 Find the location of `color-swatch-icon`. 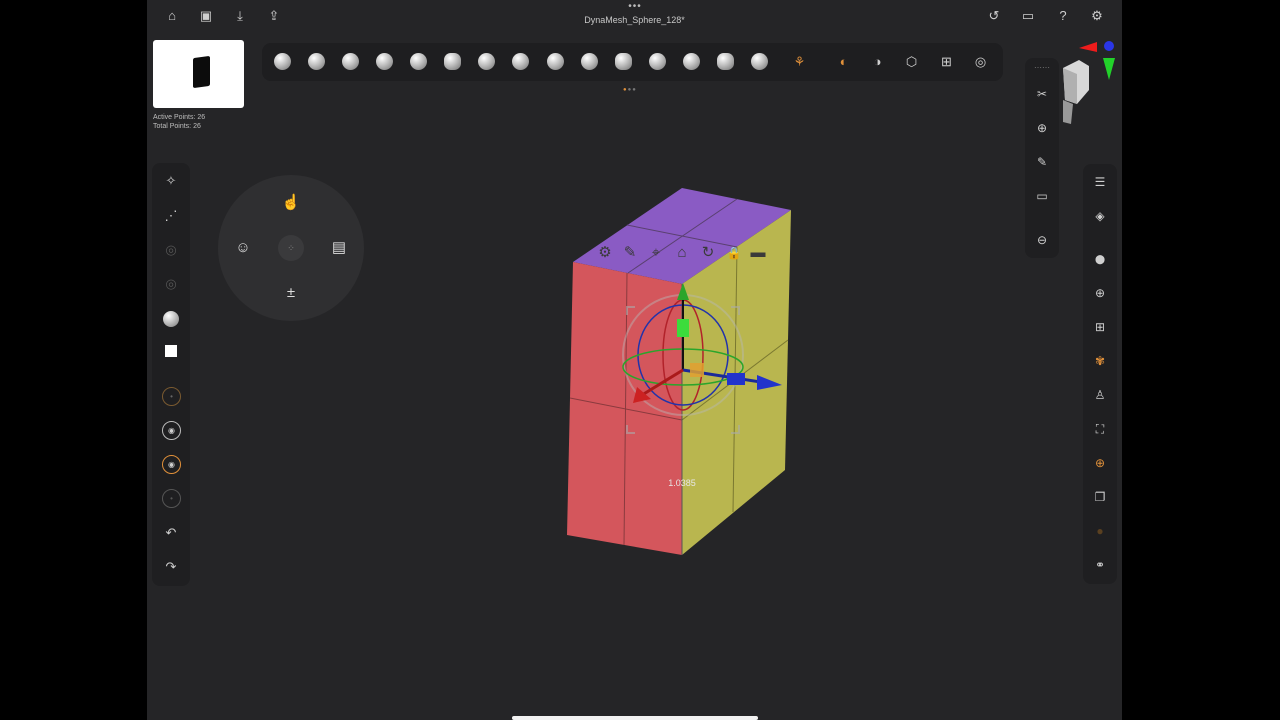

color-swatch-icon is located at coordinates (171, 350).